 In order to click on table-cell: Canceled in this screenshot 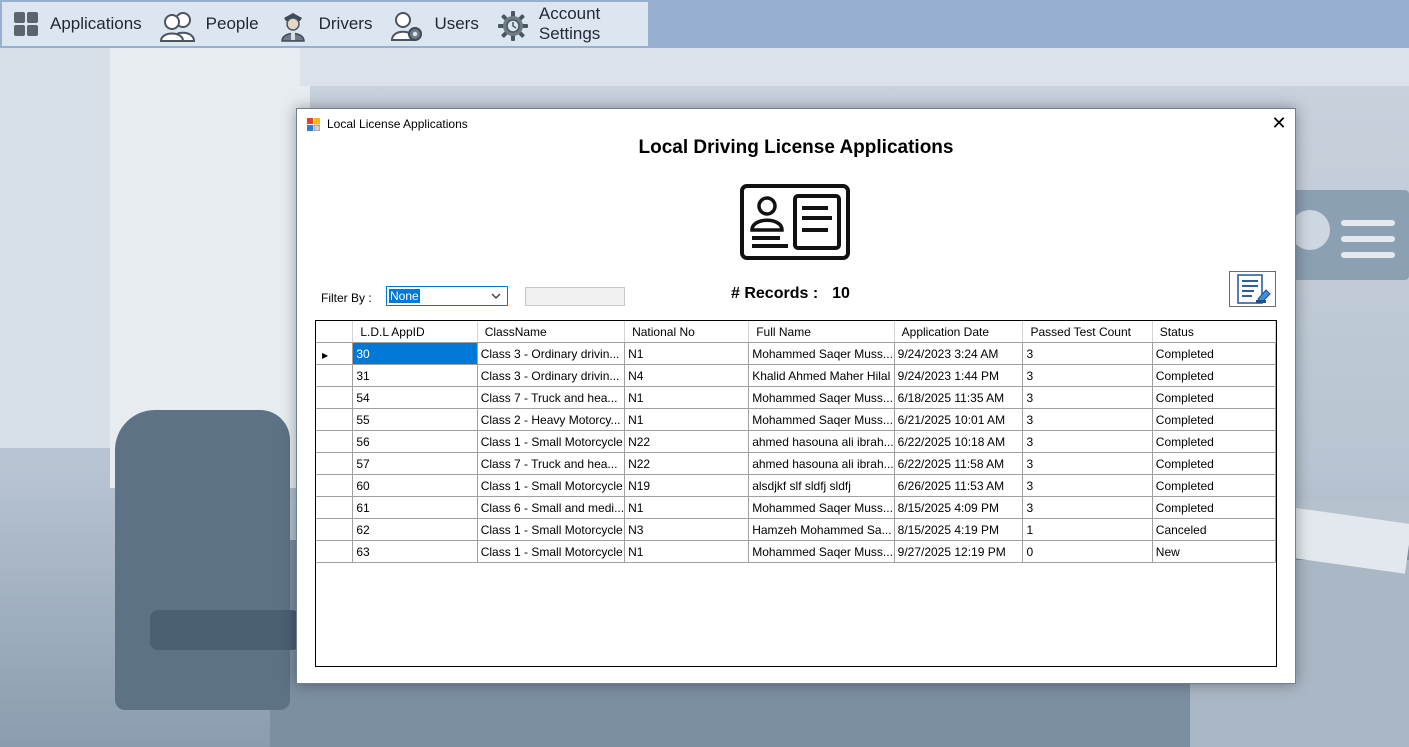, I will do `click(1214, 529)`.